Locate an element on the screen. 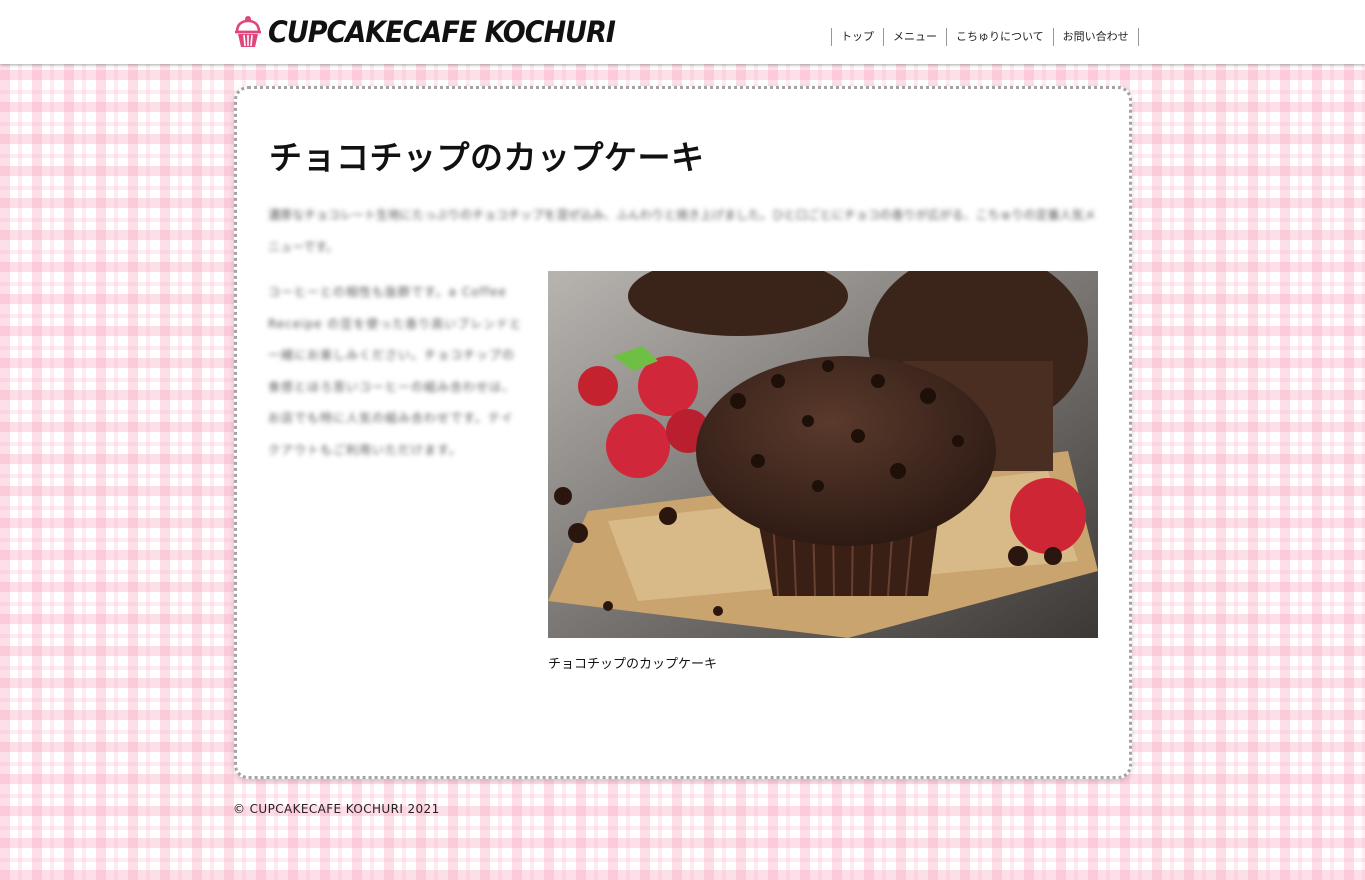 Image resolution: width=1365 pixels, height=880 pixels. logo-text: CUPCAKECAFE KOCHURI is located at coordinates (442, 32).